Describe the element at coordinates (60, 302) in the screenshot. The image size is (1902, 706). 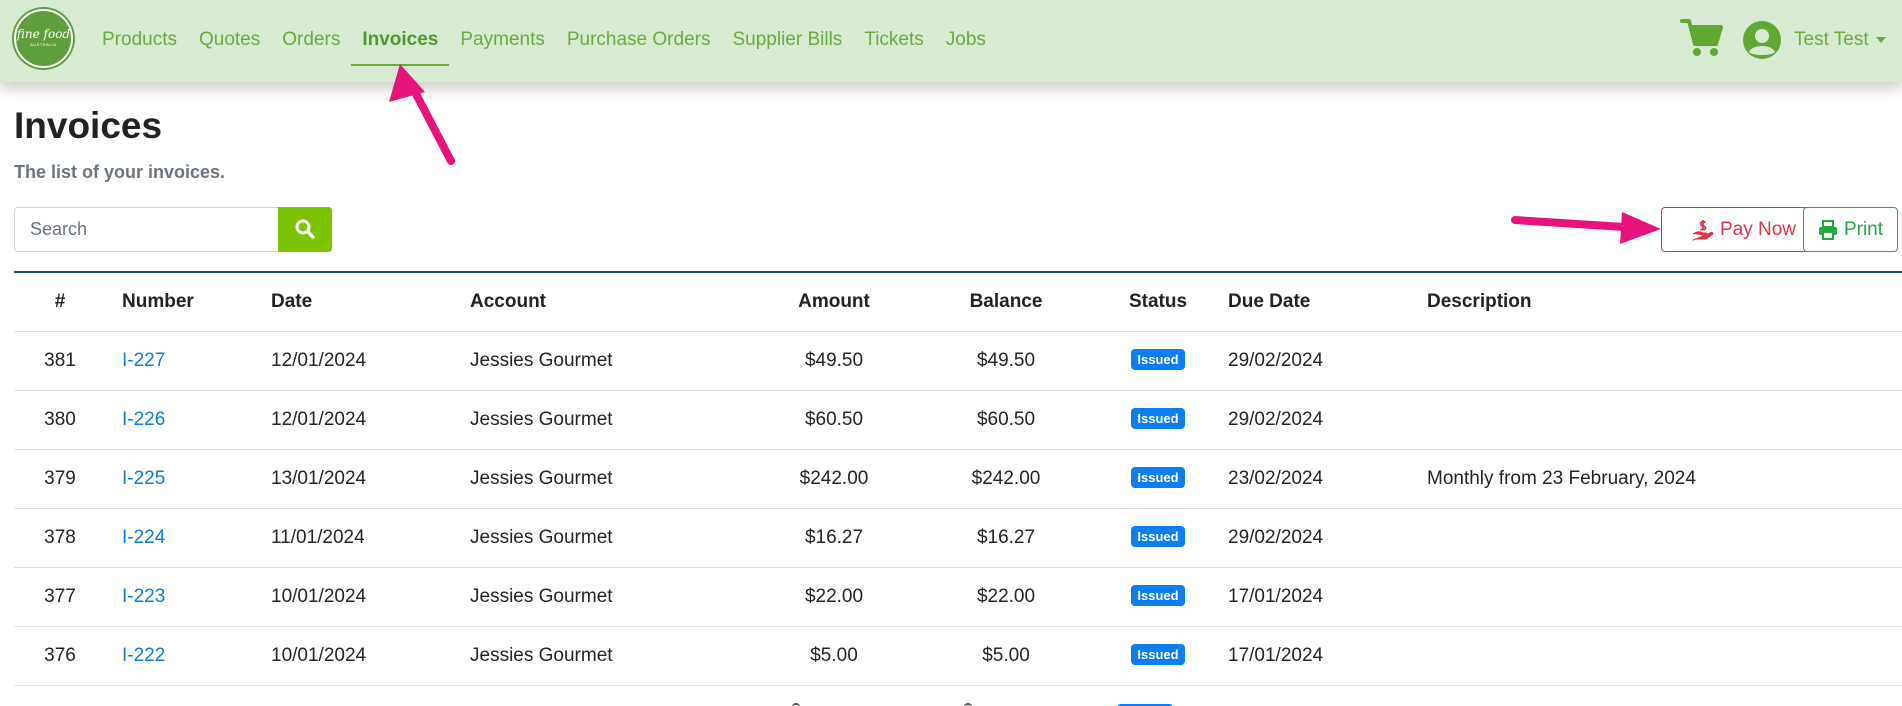
I see `header-id: #` at that location.